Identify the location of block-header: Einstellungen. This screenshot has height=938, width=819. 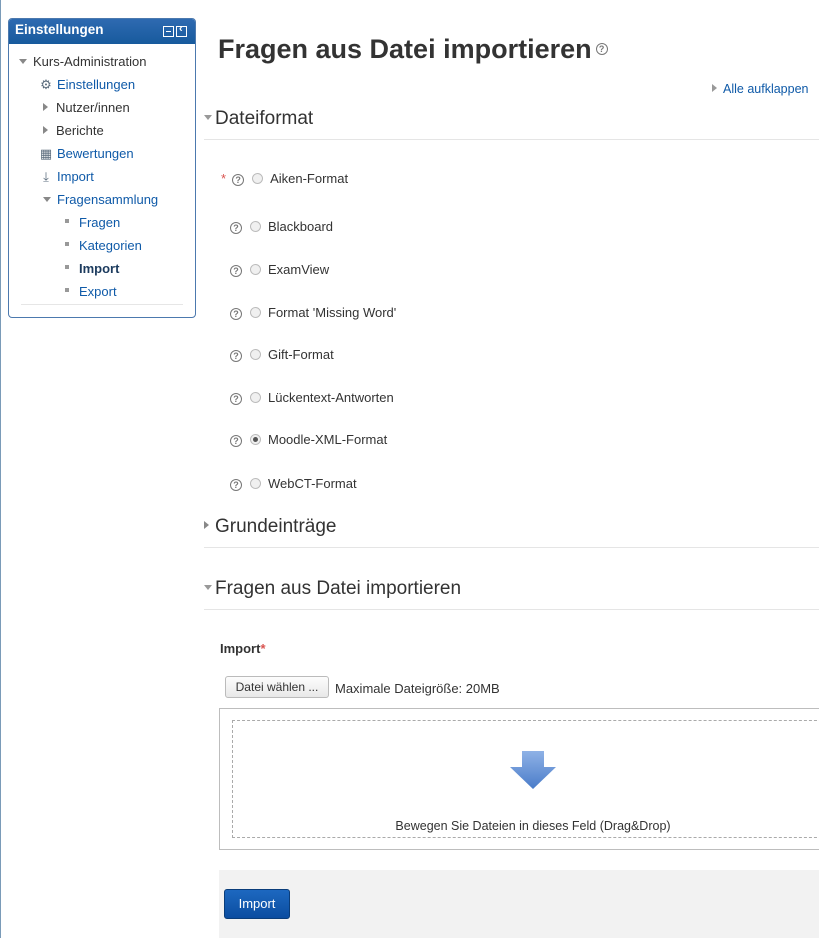
(102, 31).